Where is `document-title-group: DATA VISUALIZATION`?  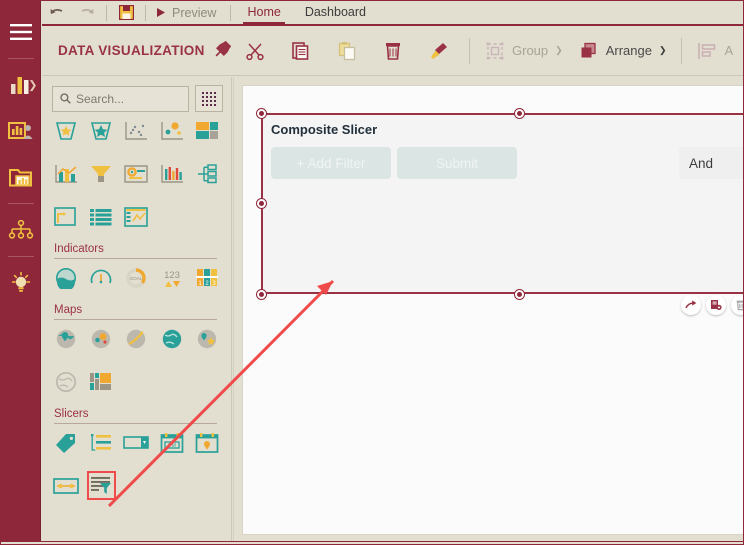 document-title-group: DATA VISUALIZATION is located at coordinates (137, 51).